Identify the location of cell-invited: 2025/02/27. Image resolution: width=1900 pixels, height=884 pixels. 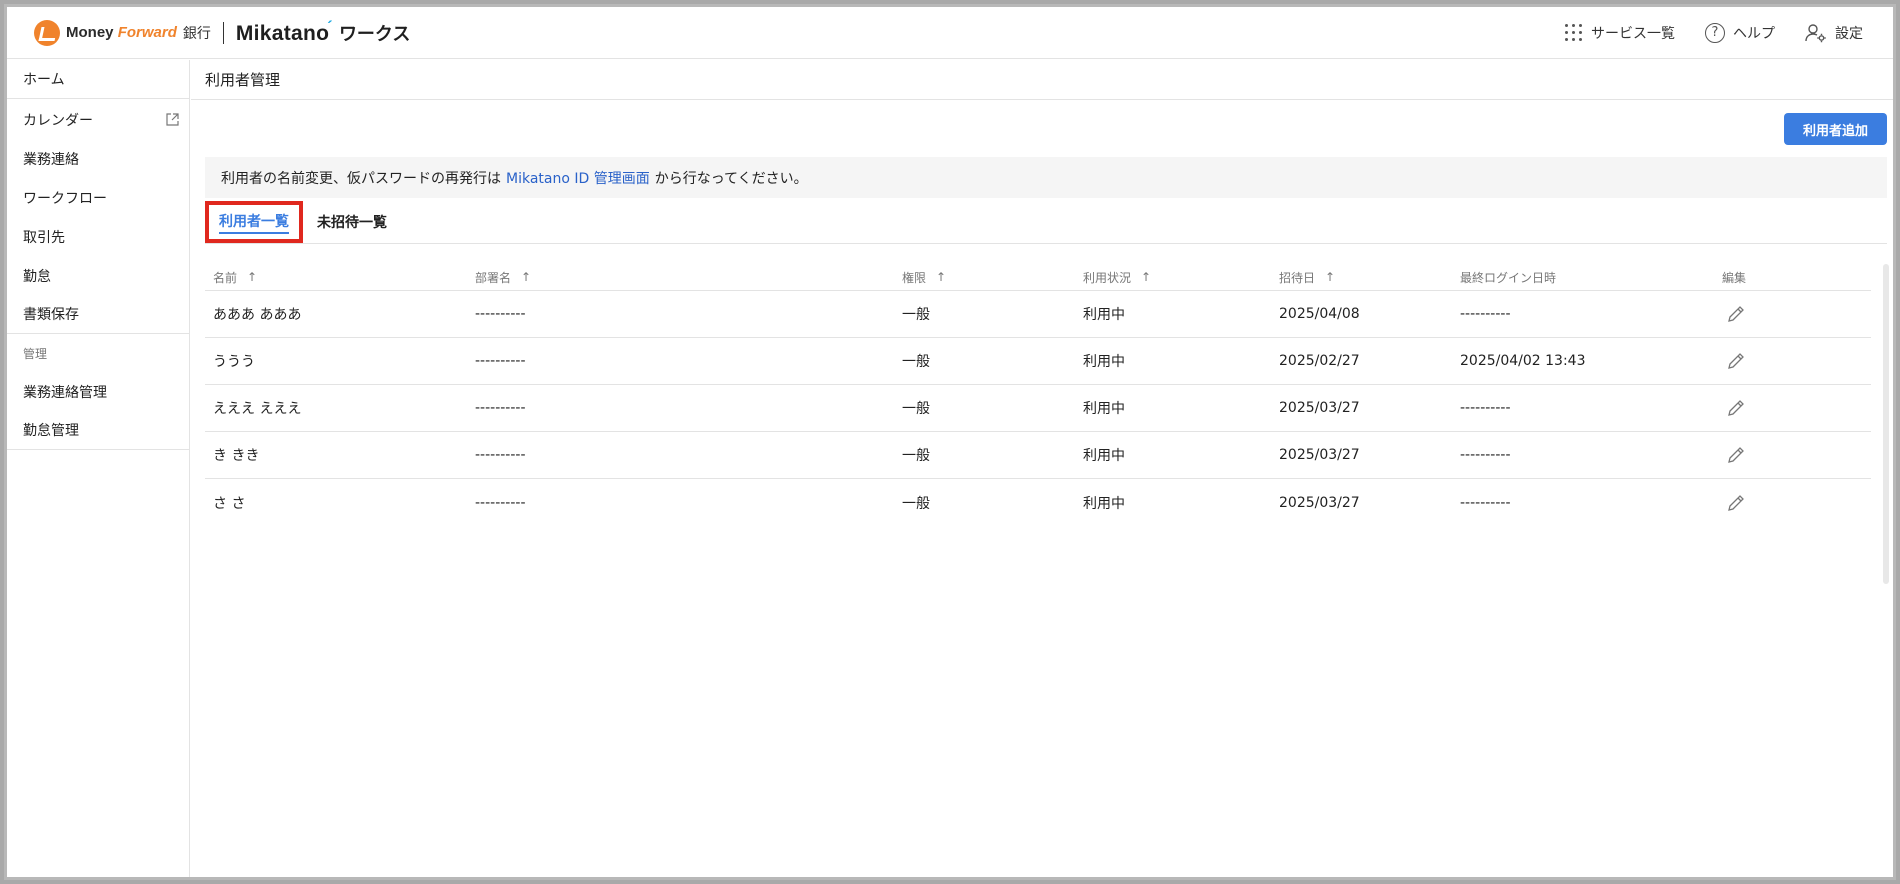
(1319, 361).